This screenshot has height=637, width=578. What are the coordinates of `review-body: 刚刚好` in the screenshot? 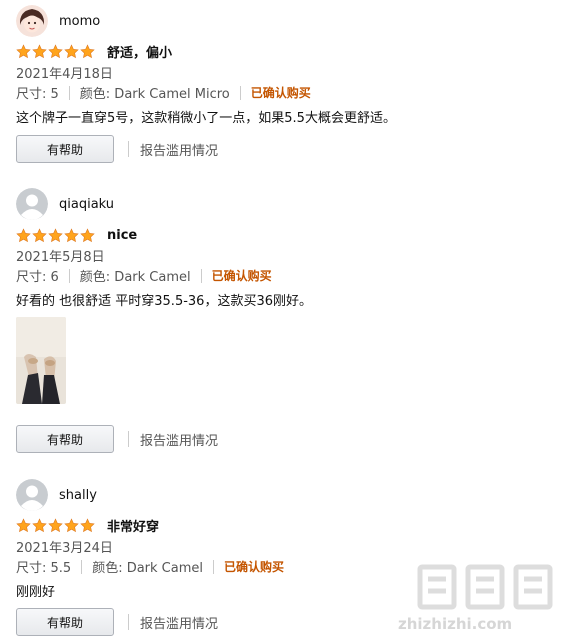 It's located at (36, 592).